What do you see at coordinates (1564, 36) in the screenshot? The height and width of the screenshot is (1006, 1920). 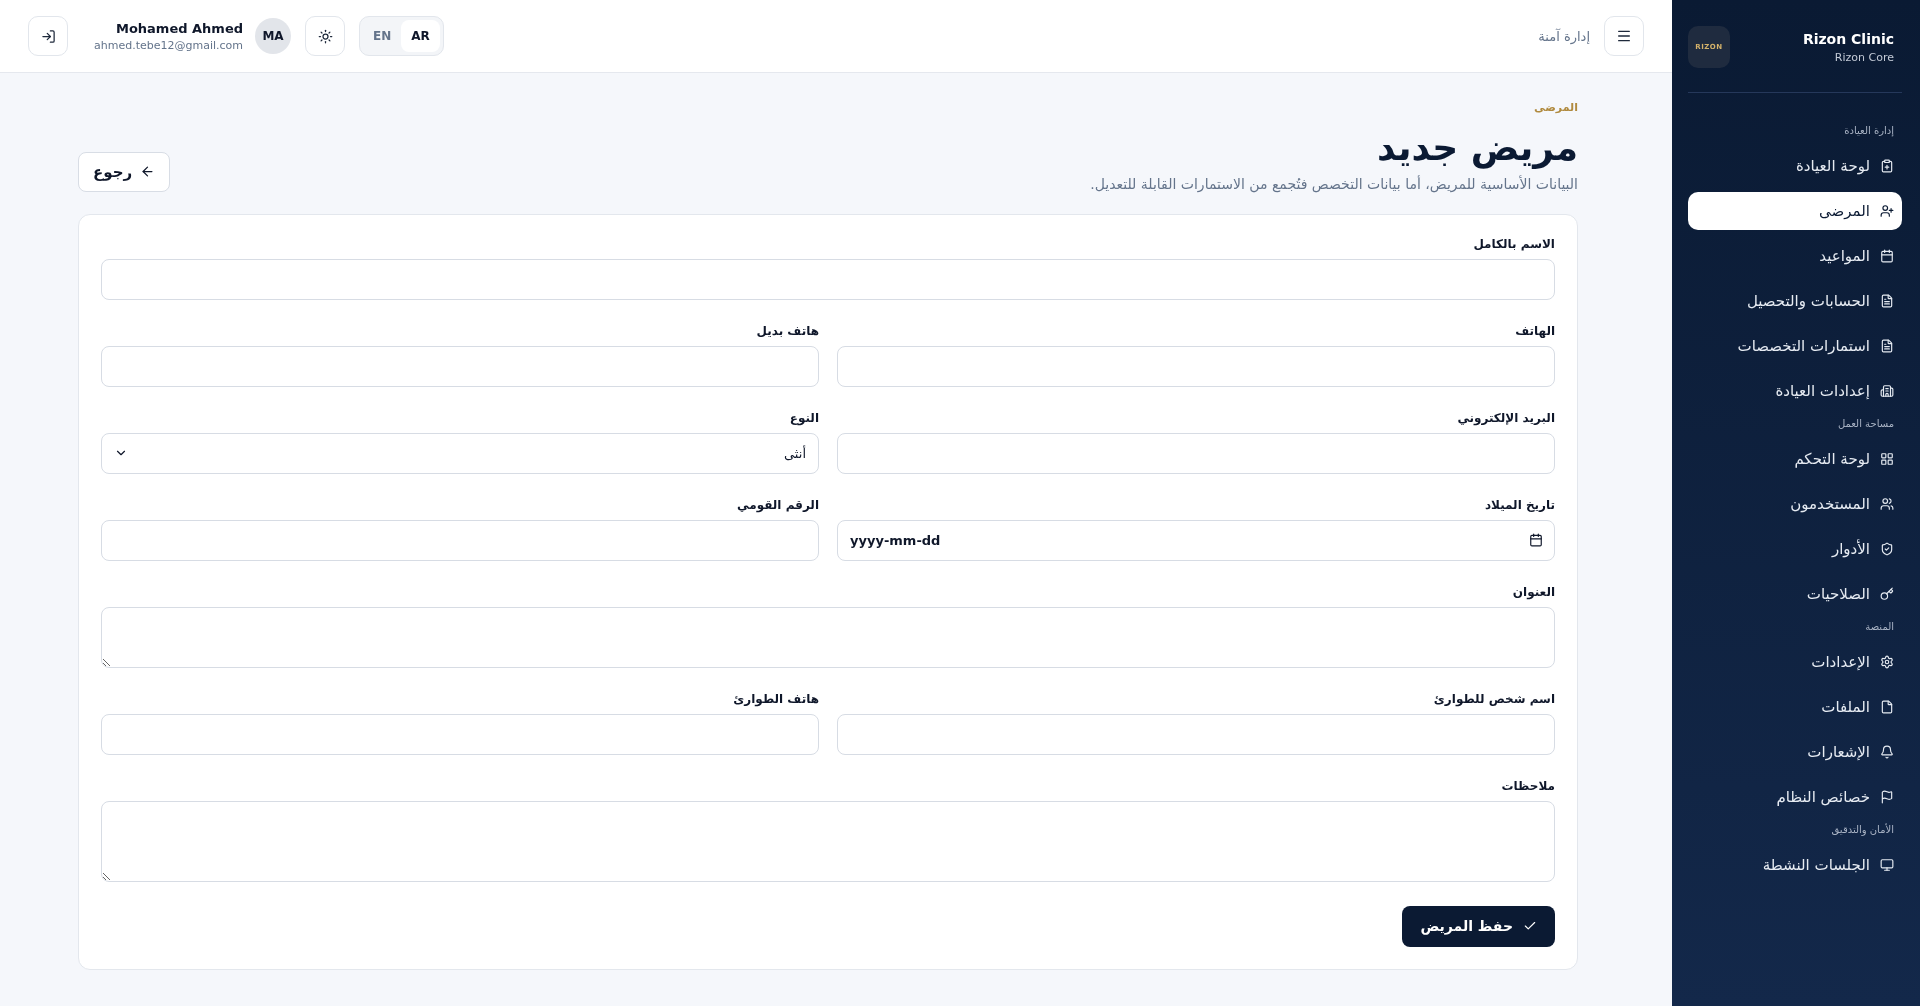 I see `header-label: إدارة آمنة` at bounding box center [1564, 36].